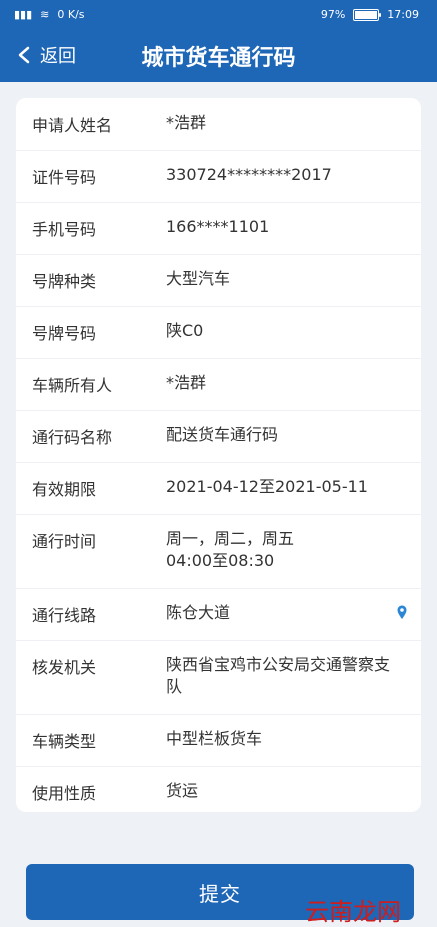 The image size is (437, 927). I want to click on info-row: 车辆类型 中型栏板货车, so click(218, 740).